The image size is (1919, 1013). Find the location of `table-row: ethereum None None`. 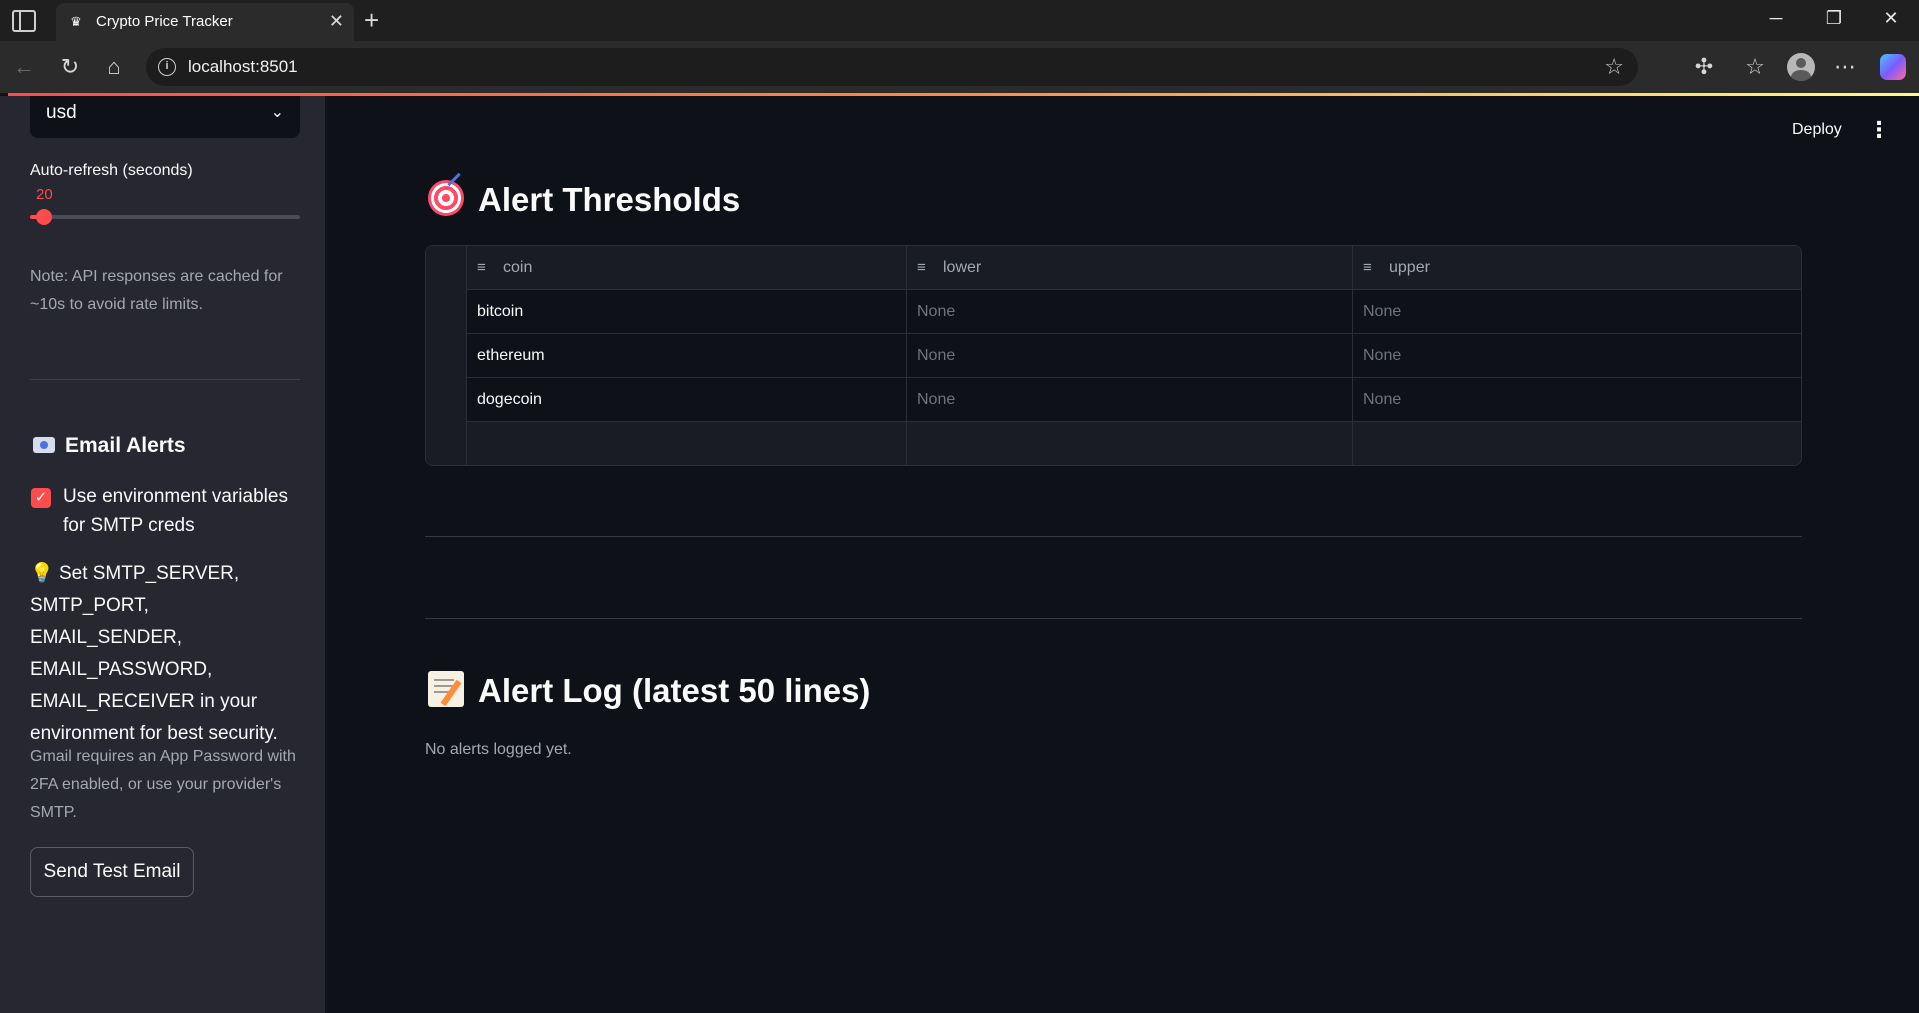

table-row: ethereum None None is located at coordinates (1113, 356).